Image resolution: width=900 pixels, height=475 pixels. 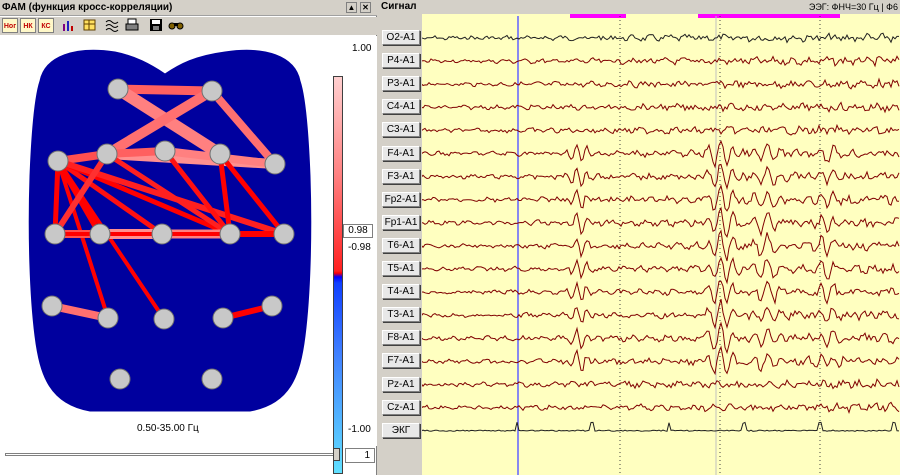 I want to click on channel-button-экг: ЭКГ, so click(x=401, y=430).